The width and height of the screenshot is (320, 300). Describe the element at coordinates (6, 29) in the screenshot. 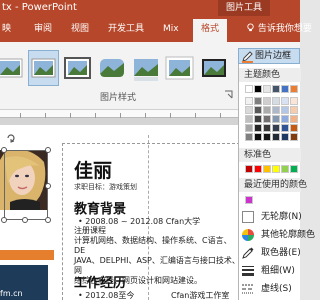

I see `tab-slideshow: 映` at that location.